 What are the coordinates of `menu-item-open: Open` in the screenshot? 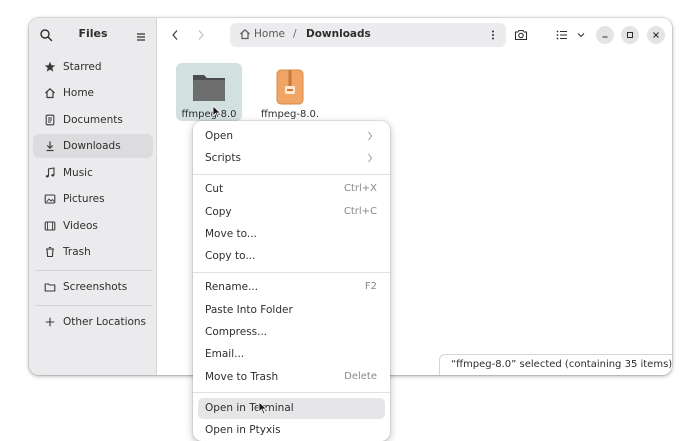 It's located at (291, 136).